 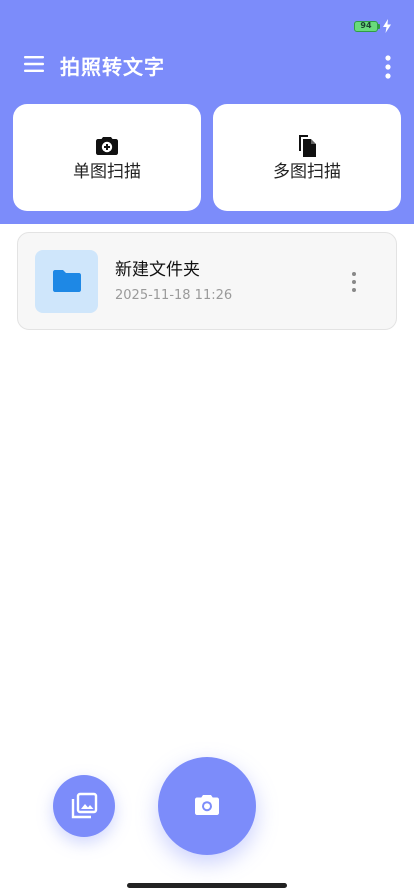 I want to click on camera-add-icon, so click(x=107, y=146).